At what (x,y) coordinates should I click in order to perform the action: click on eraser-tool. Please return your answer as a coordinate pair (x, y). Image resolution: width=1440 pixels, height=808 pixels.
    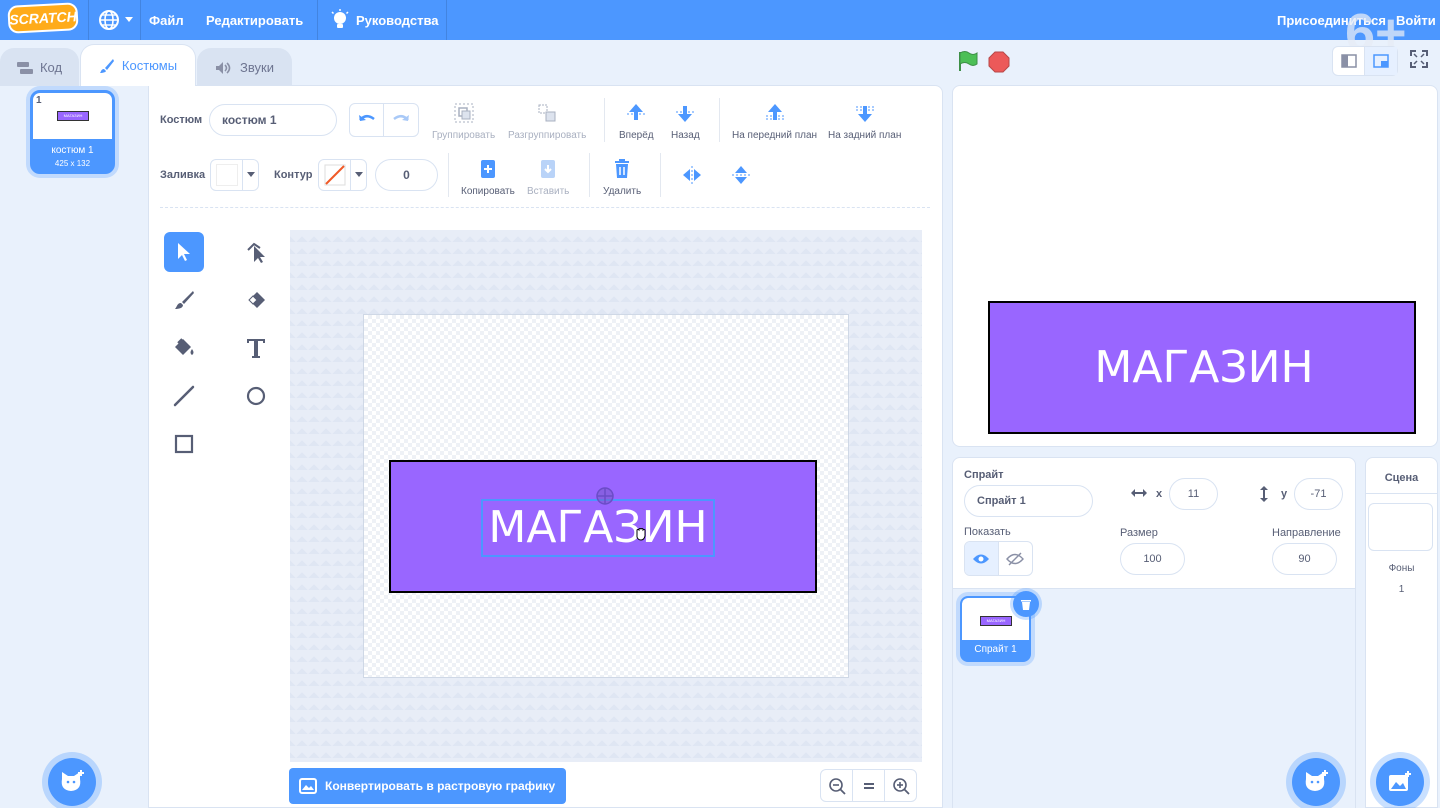
    Looking at the image, I should click on (256, 300).